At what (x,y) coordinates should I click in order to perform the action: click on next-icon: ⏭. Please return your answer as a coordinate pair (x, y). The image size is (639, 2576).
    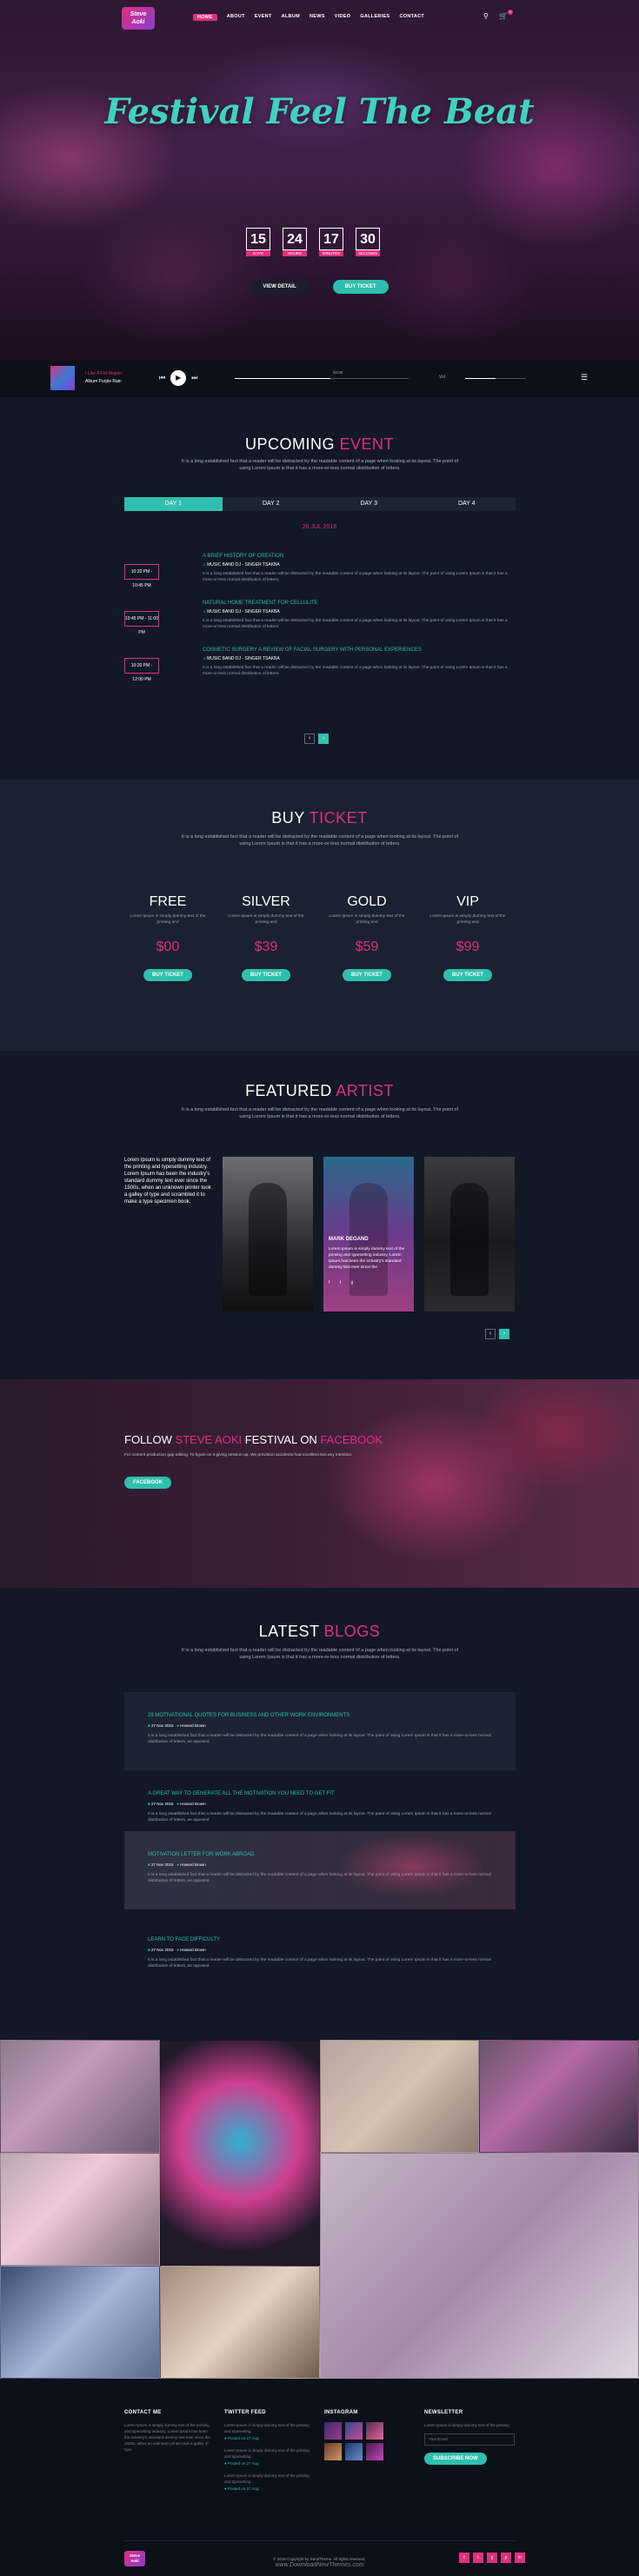
    Looking at the image, I should click on (194, 378).